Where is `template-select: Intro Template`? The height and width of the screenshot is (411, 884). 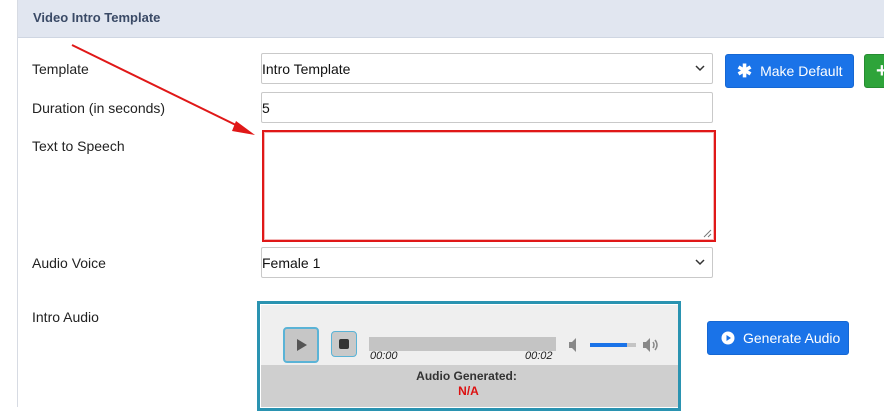 template-select: Intro Template is located at coordinates (487, 68).